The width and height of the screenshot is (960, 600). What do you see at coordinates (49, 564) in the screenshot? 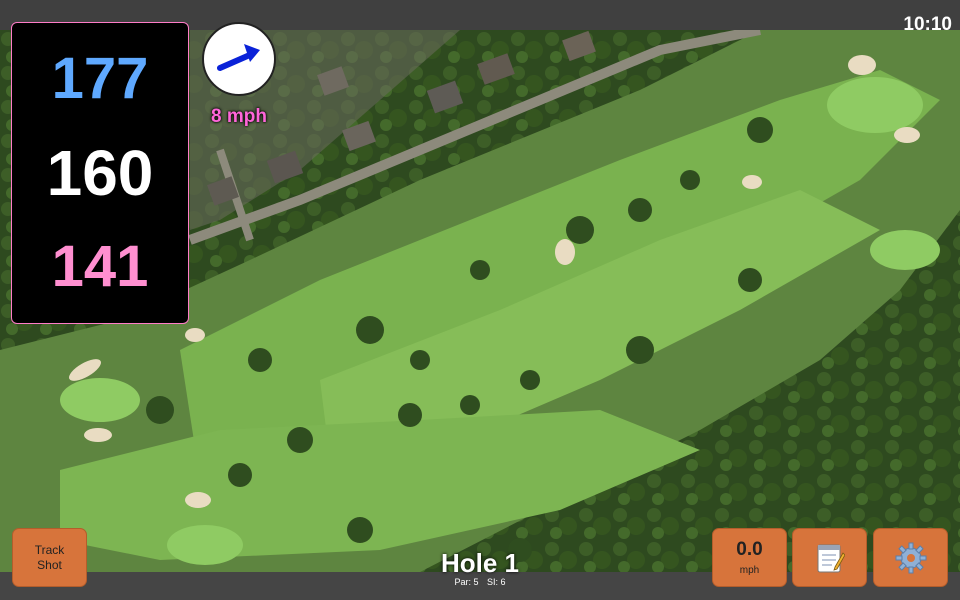
I see `track-shot-label-line2: Shot` at bounding box center [49, 564].